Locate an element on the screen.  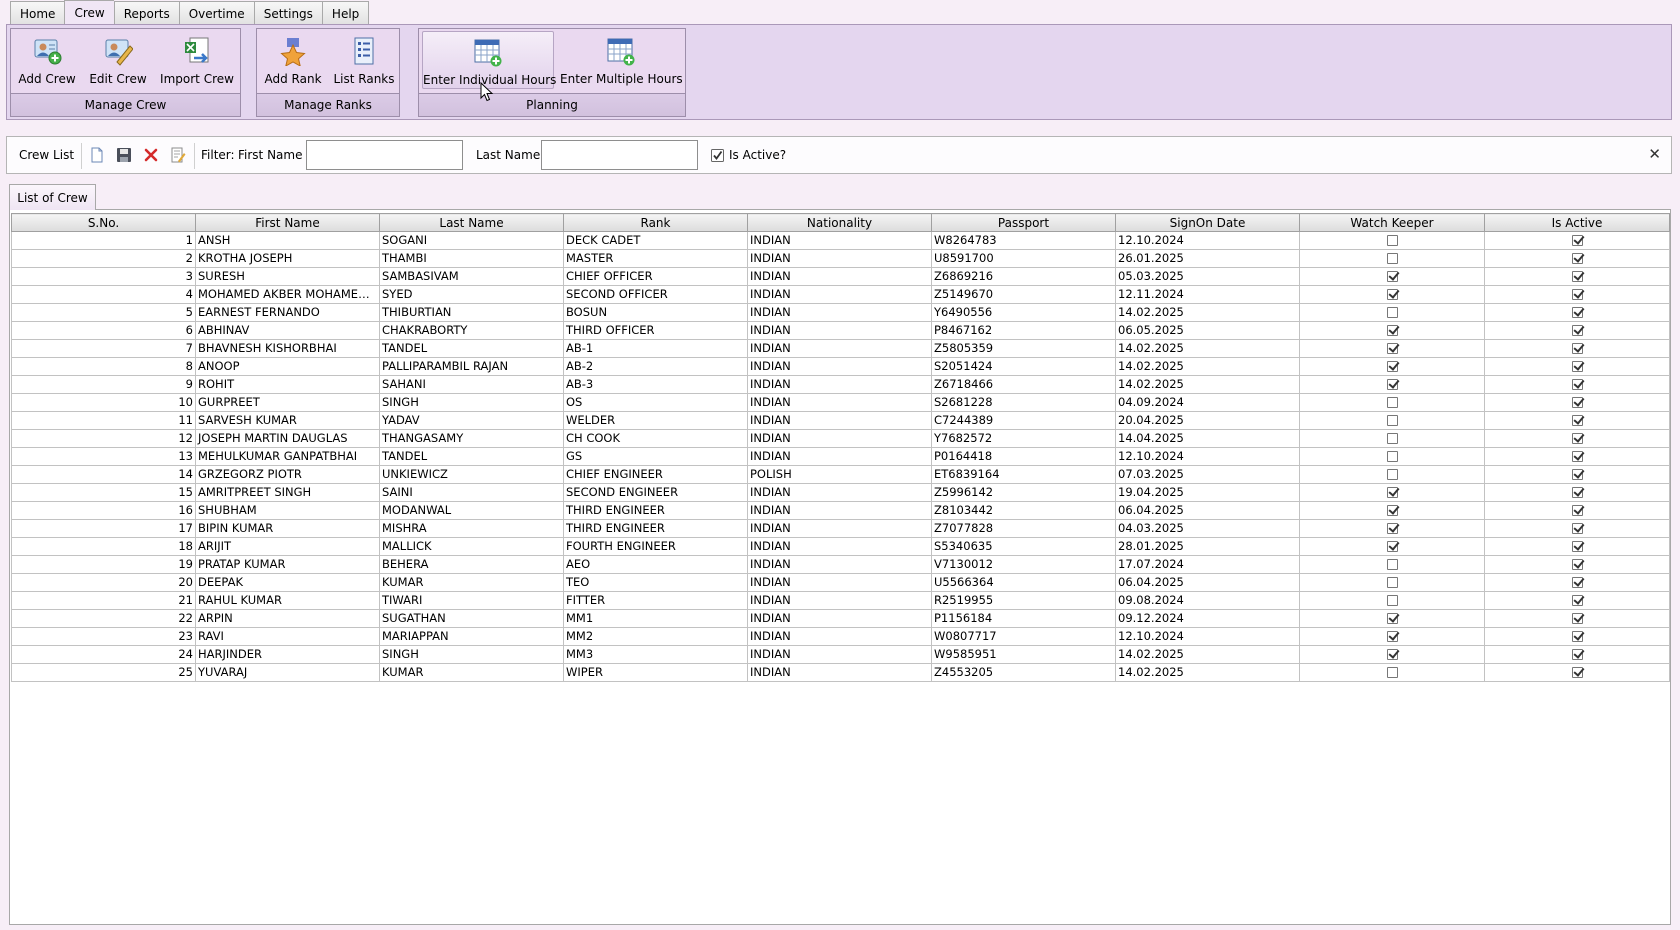
last-name-cell: YADAV is located at coordinates (471, 420).